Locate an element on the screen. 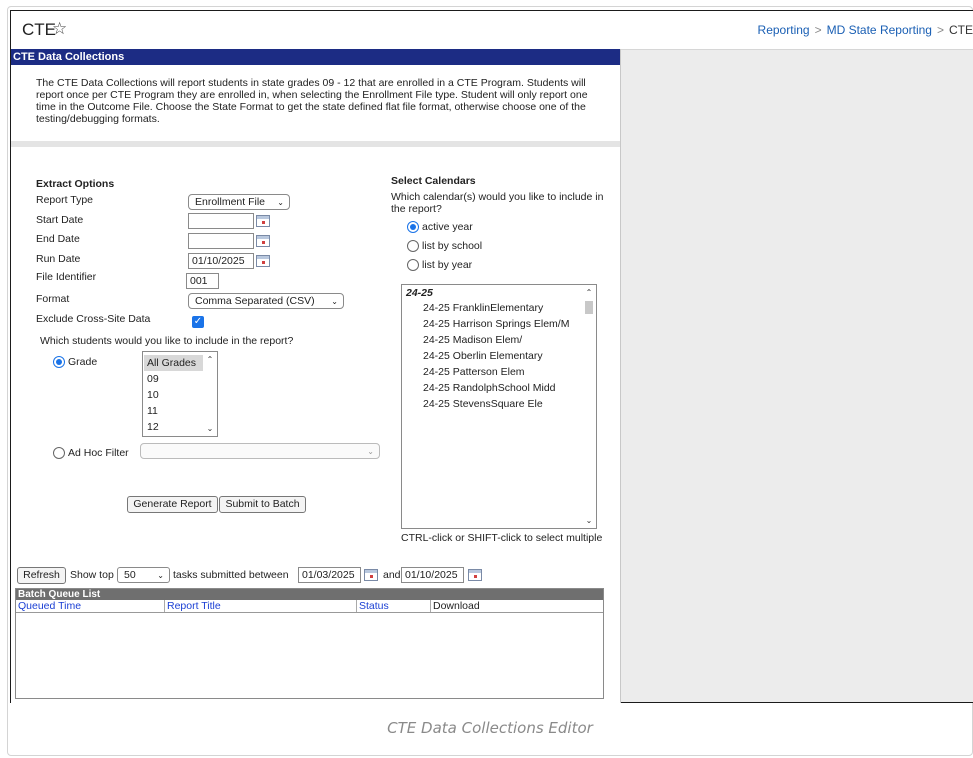 The height and width of the screenshot is (758, 973). favorite-star-icon: ☆ is located at coordinates (59, 29).